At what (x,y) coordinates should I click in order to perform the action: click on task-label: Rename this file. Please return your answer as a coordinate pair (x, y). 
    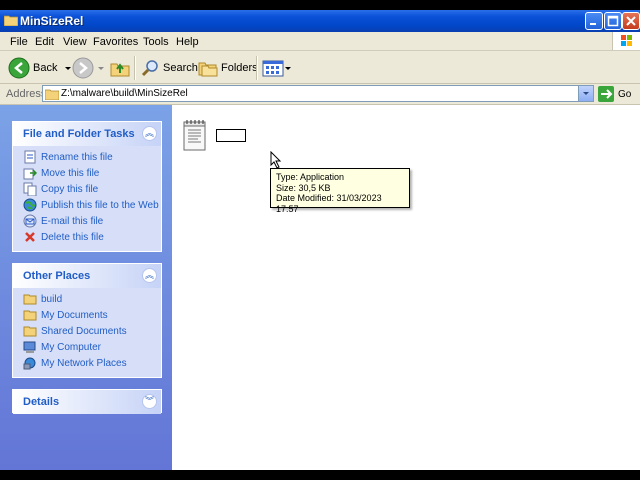
    Looking at the image, I should click on (77, 157).